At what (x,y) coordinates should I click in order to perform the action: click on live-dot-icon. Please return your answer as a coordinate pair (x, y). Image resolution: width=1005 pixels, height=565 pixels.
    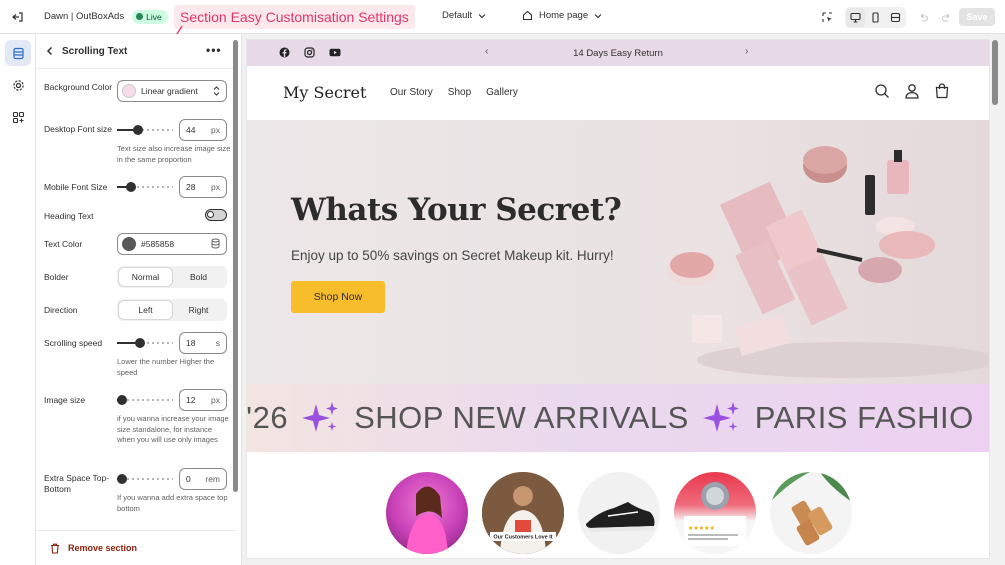
    Looking at the image, I should click on (140, 16).